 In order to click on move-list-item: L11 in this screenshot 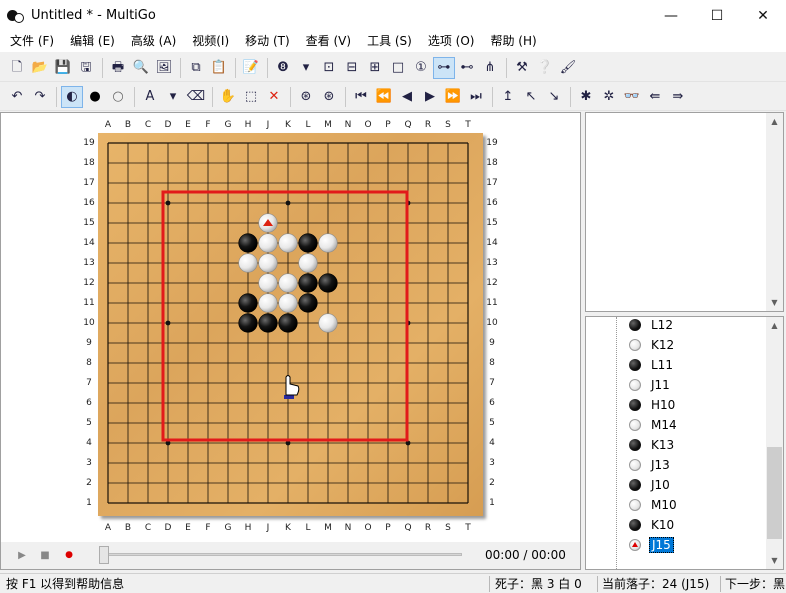, I will do `click(643, 365)`.